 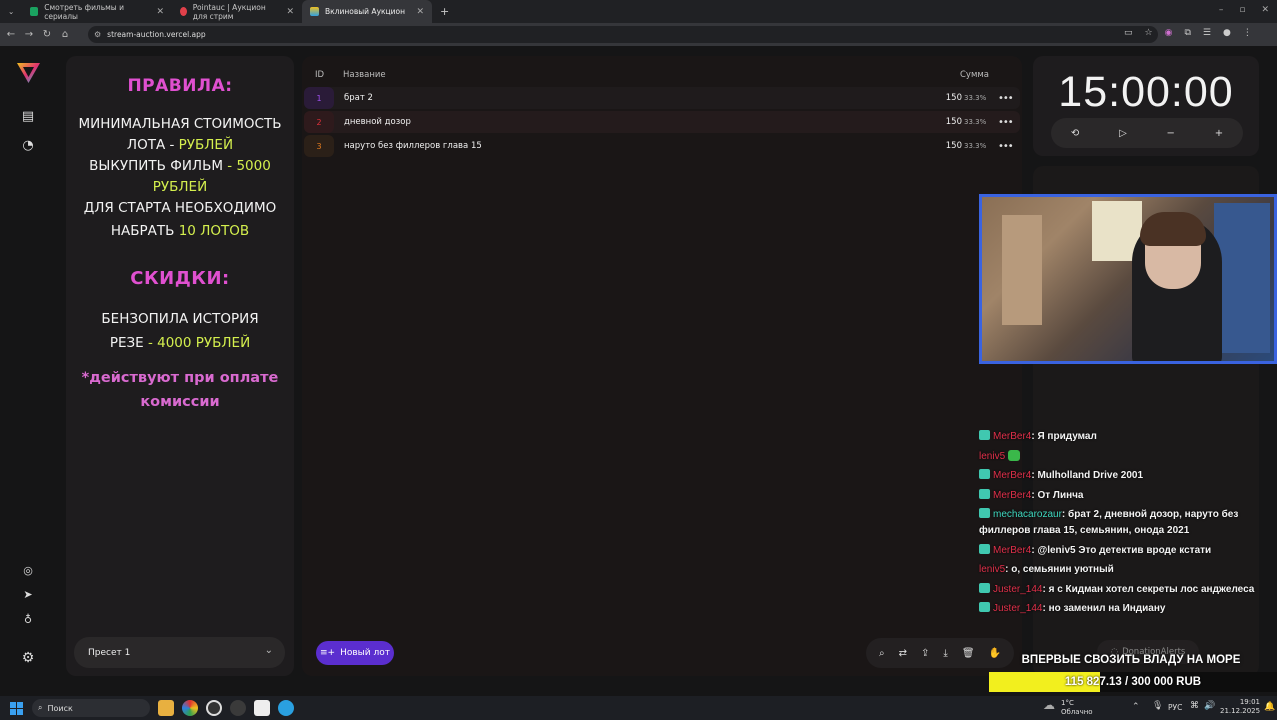 I want to click on new-lot-label: Новый лот, so click(x=365, y=653).